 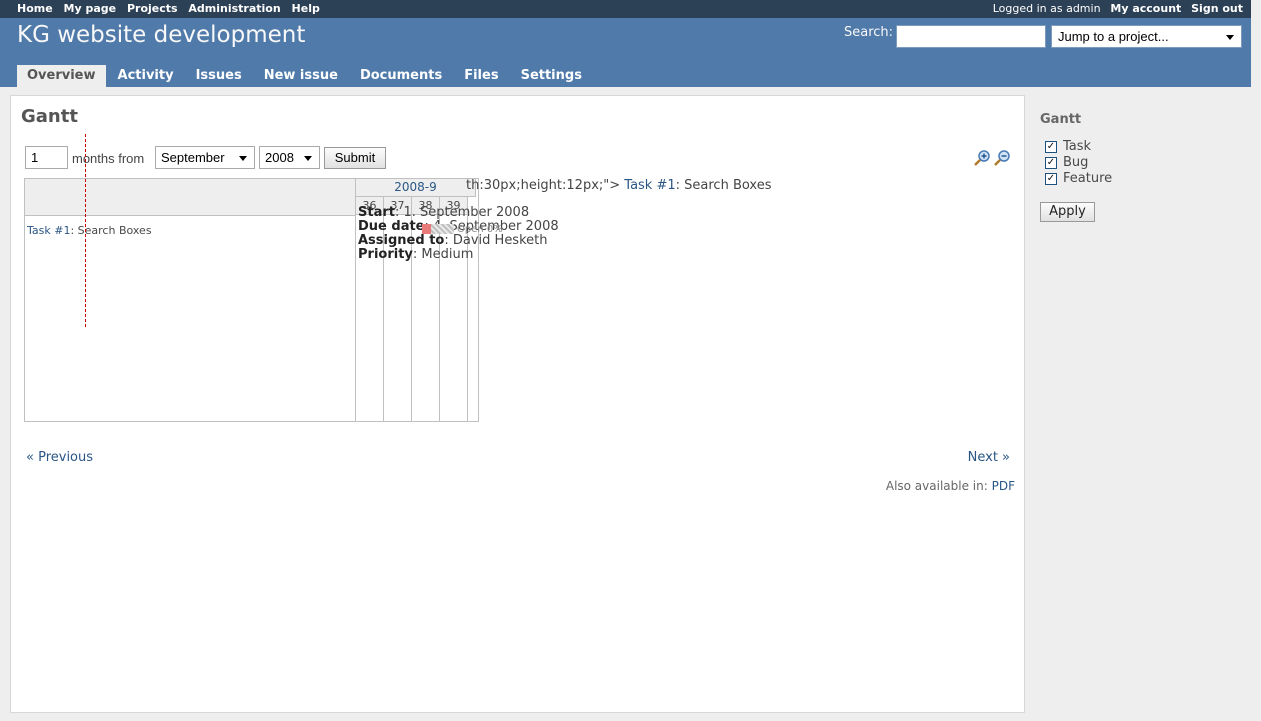 I want to click on tracker-label: Task, so click(x=1077, y=146).